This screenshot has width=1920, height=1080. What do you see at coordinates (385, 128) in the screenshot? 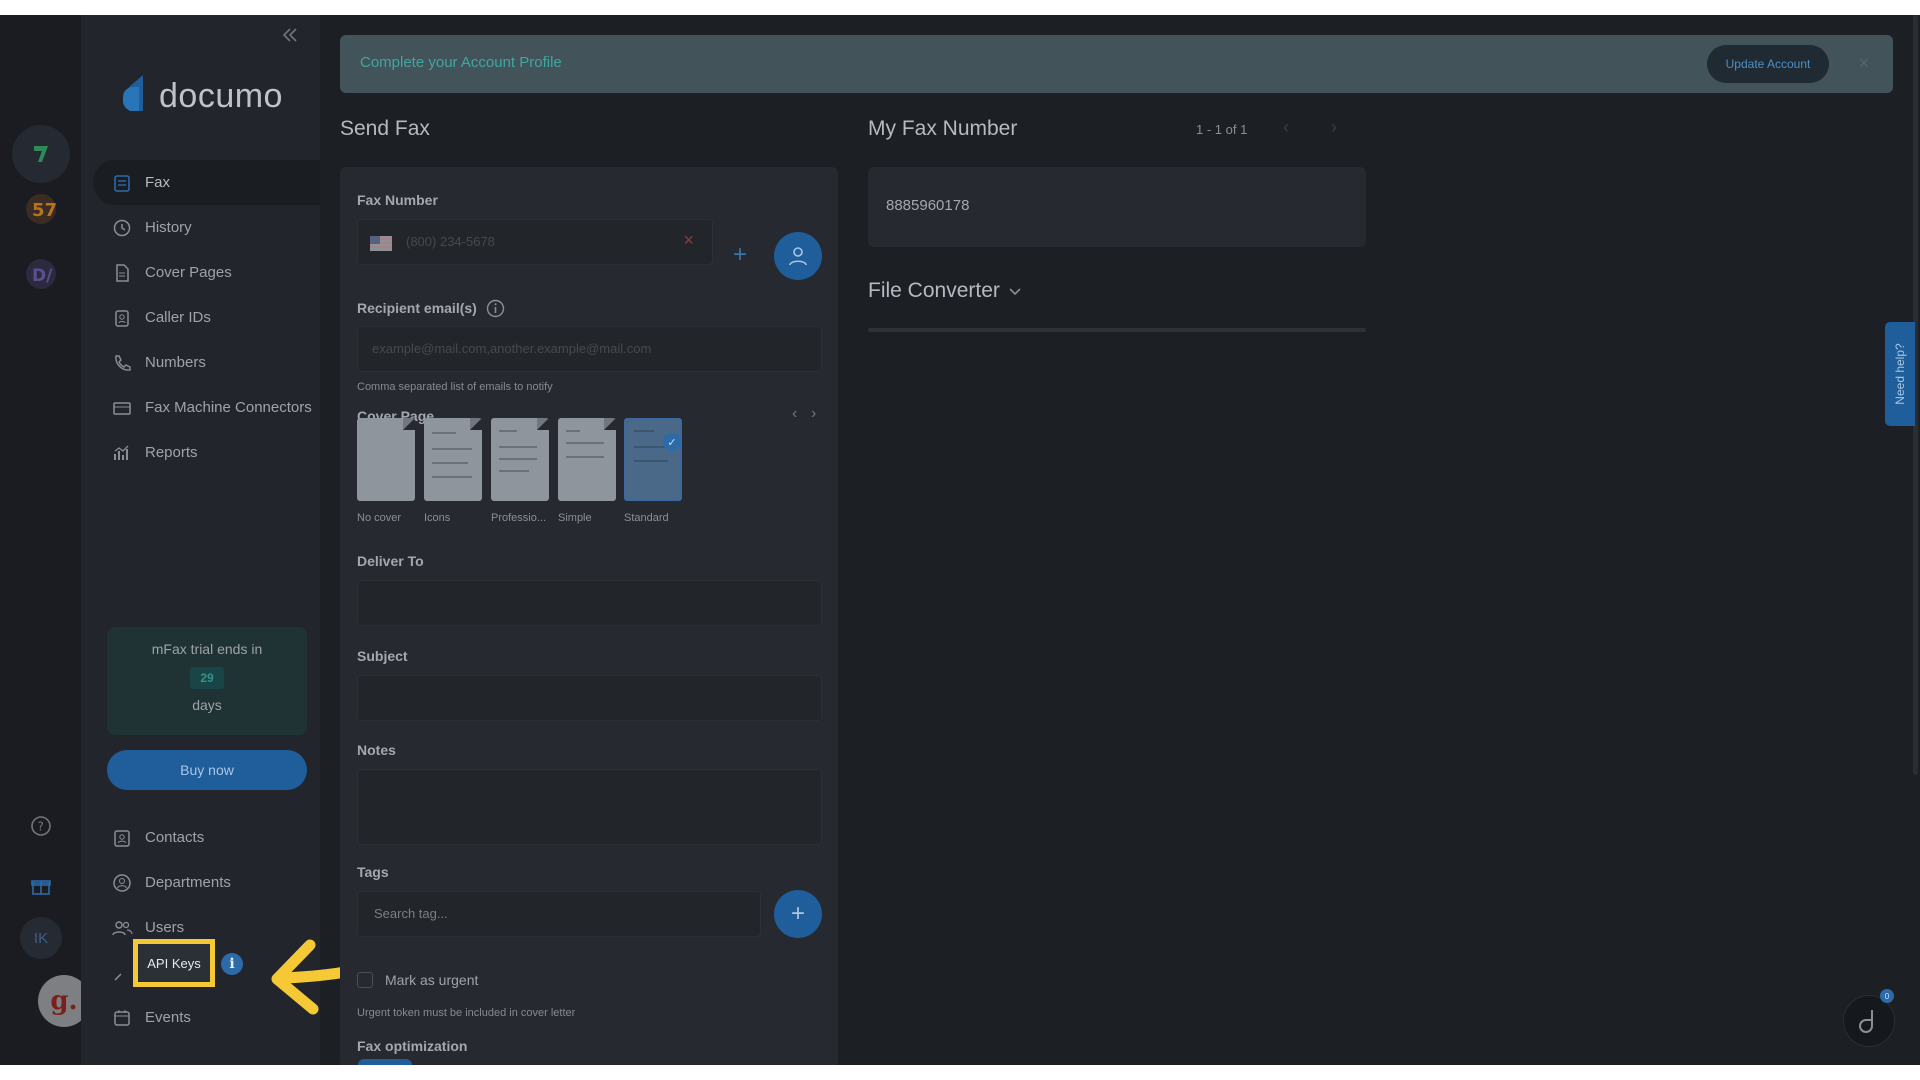
I see `send-fax-title: Send Fax` at bounding box center [385, 128].